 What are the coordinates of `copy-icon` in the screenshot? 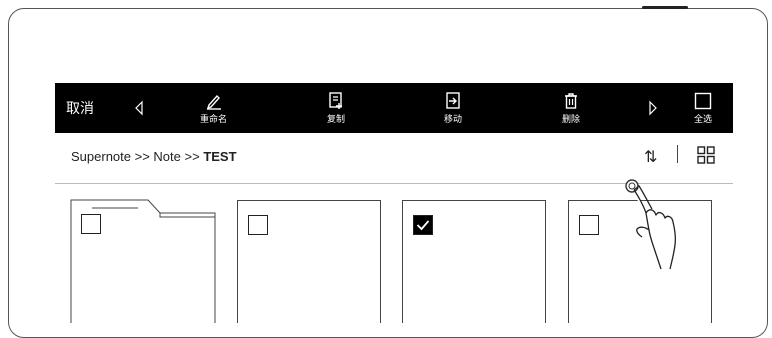 It's located at (335, 100).